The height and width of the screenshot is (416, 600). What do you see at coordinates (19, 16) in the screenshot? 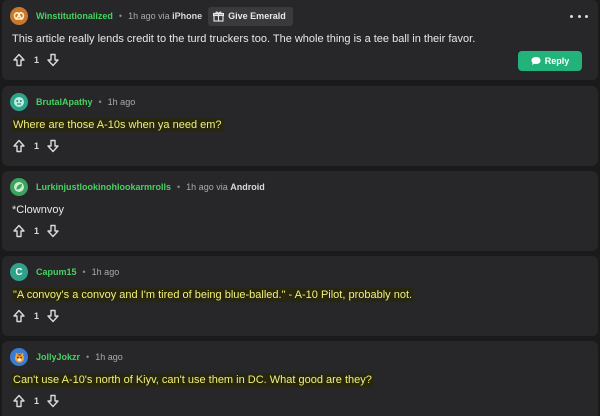
I see `pretzel-icon` at bounding box center [19, 16].